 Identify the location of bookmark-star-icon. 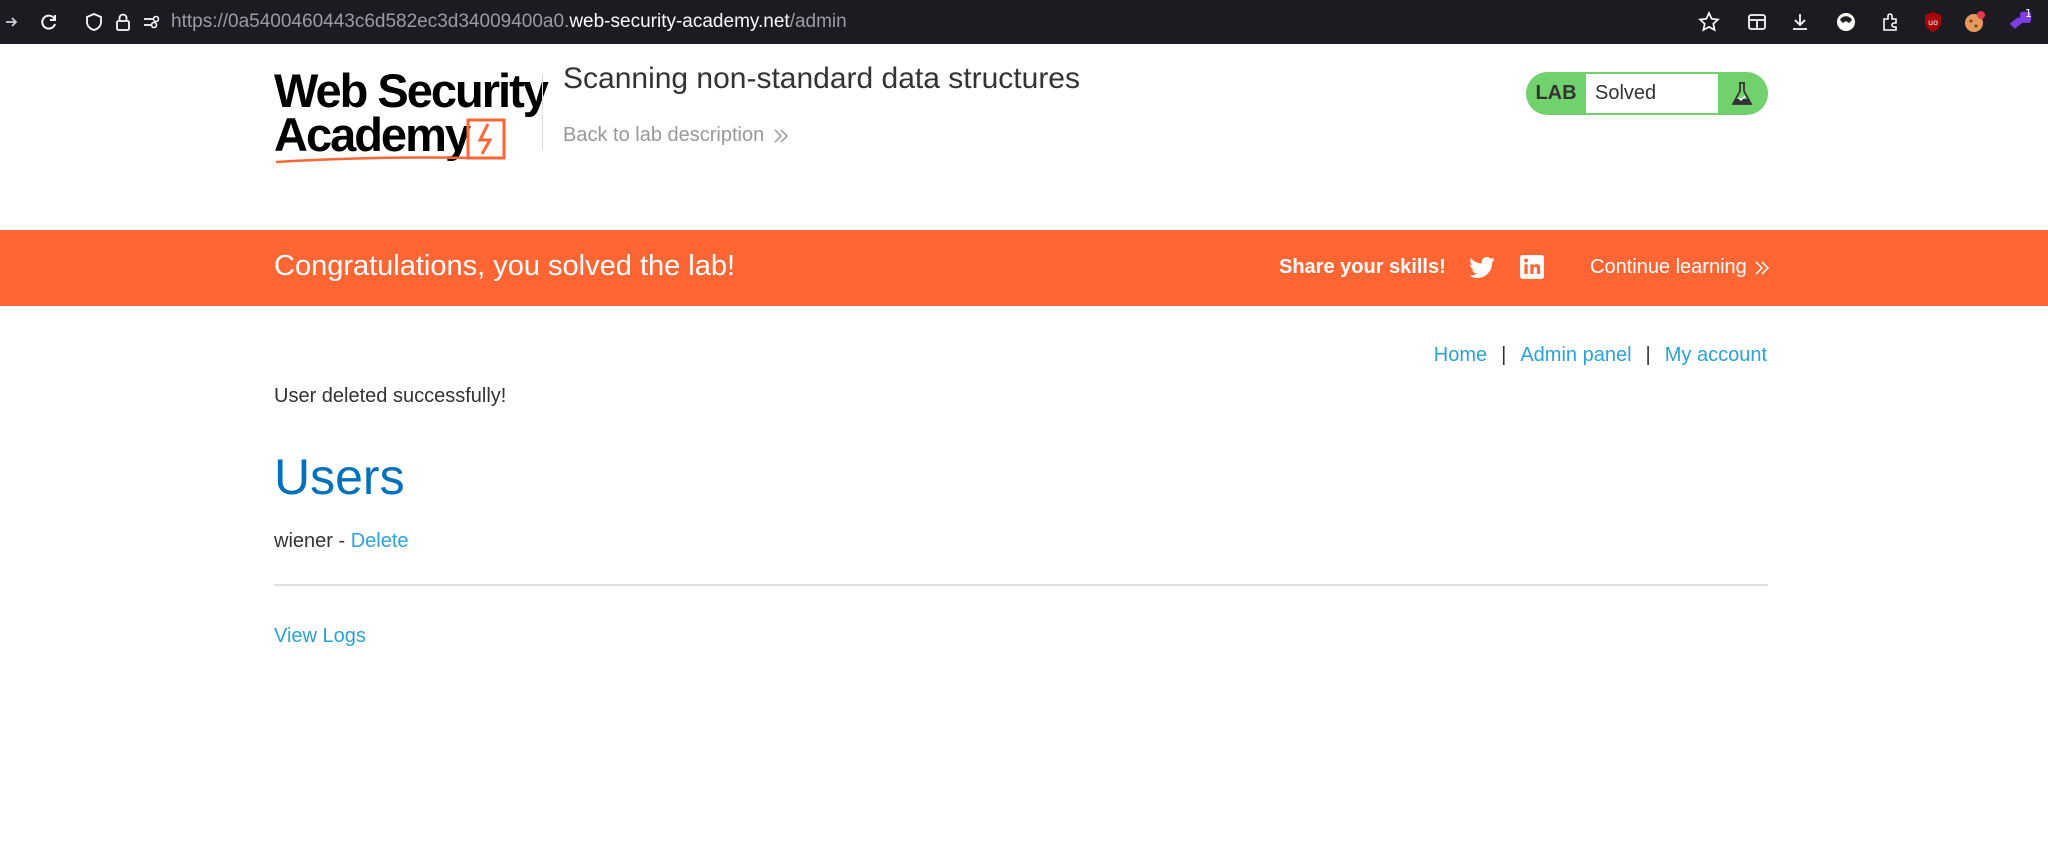
(1709, 22).